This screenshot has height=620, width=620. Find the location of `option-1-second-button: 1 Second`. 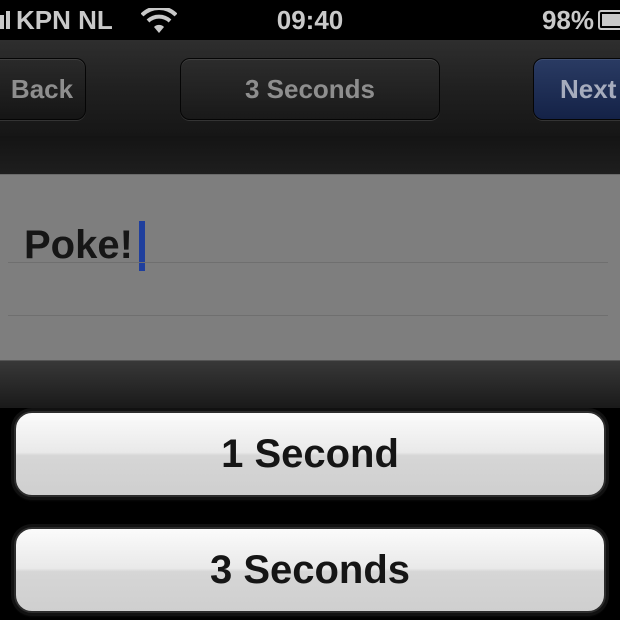

option-1-second-button: 1 Second is located at coordinates (310, 454).